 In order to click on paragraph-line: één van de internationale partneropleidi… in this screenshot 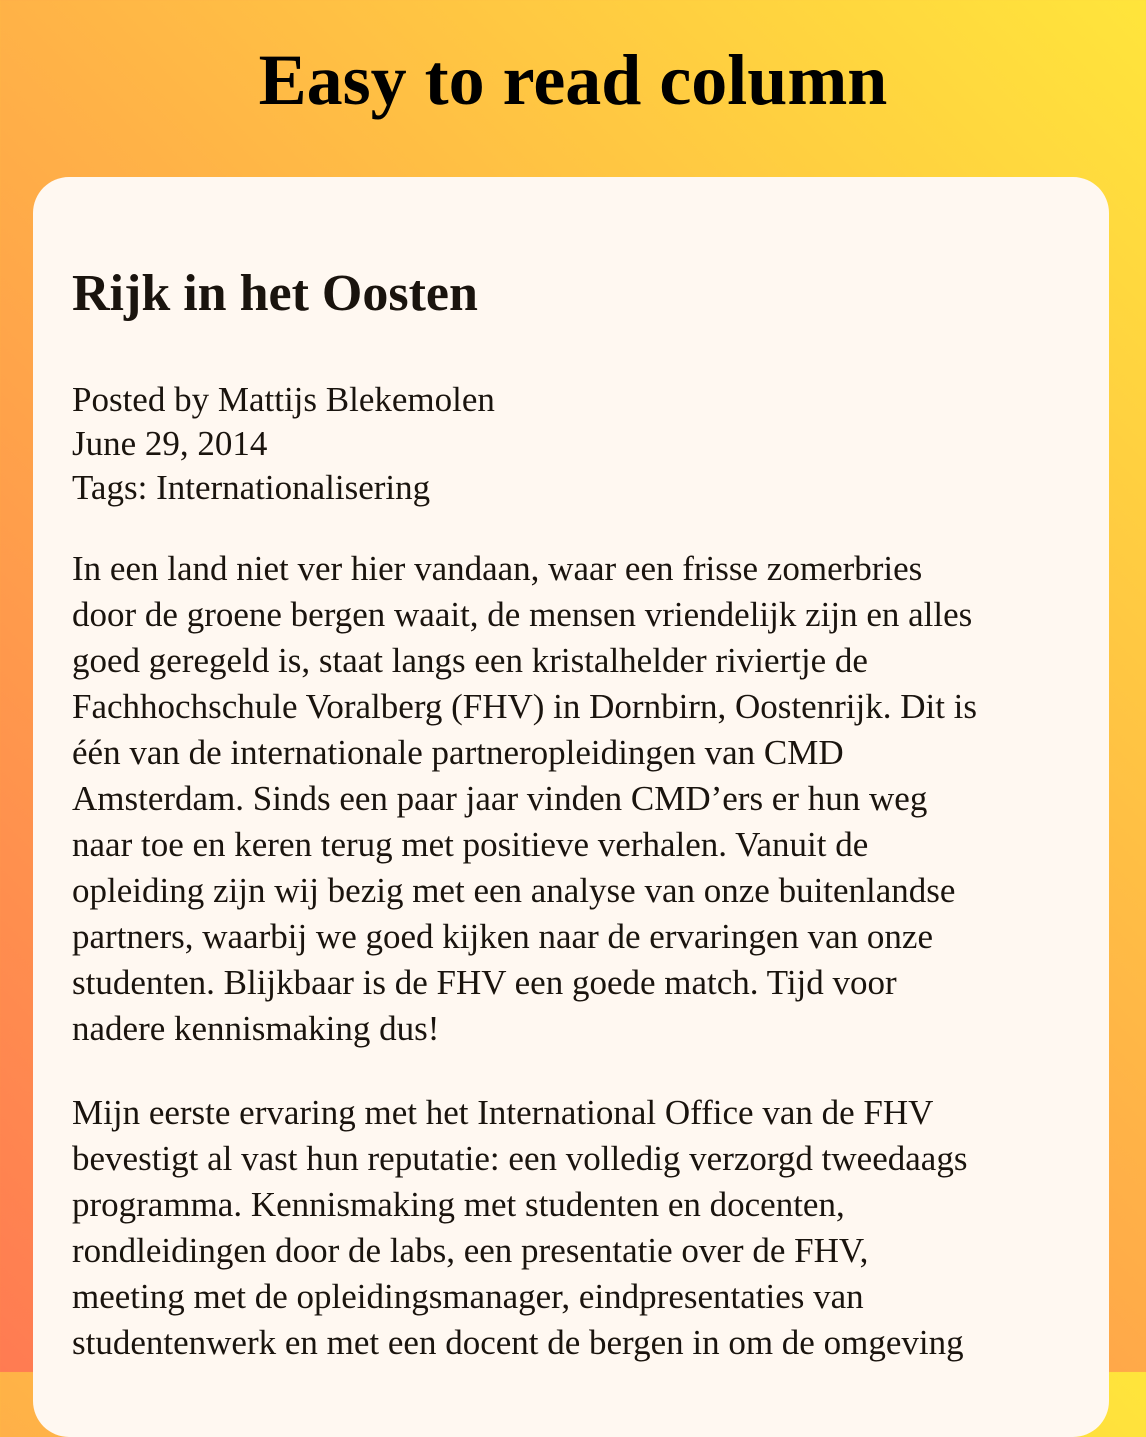, I will do `click(458, 752)`.